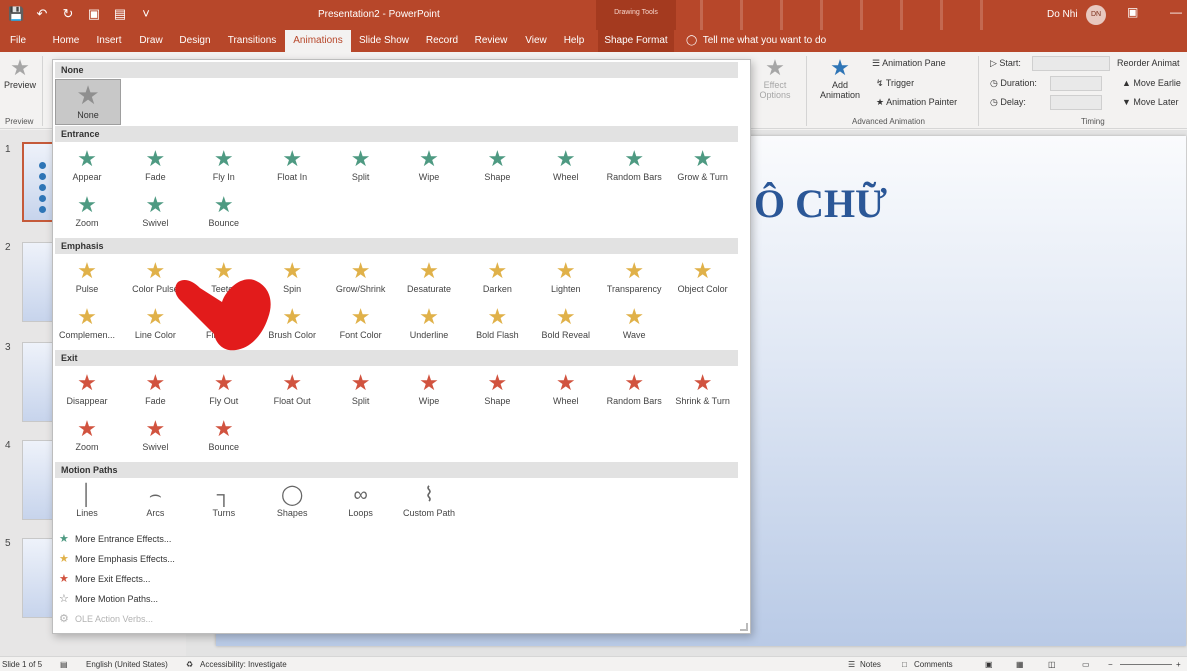  What do you see at coordinates (66, 41) in the screenshot?
I see `tab-home: Home` at bounding box center [66, 41].